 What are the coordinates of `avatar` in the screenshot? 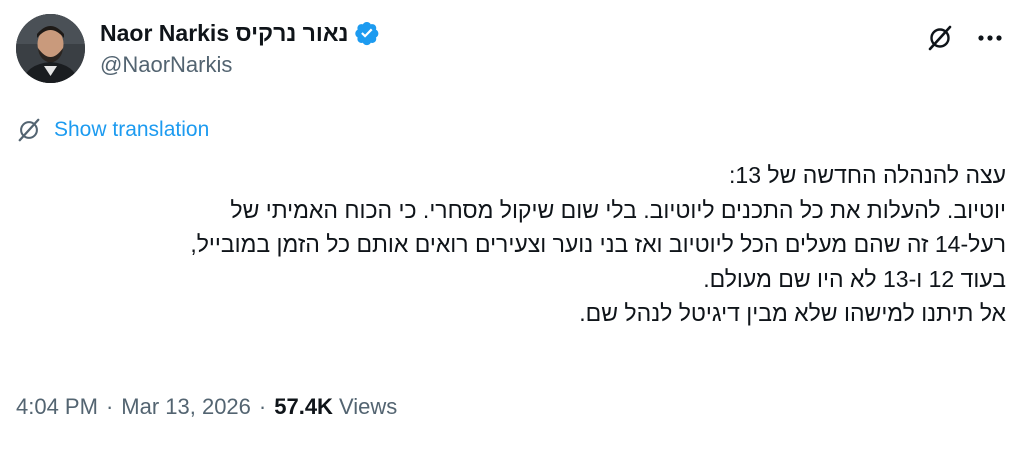 It's located at (50, 48).